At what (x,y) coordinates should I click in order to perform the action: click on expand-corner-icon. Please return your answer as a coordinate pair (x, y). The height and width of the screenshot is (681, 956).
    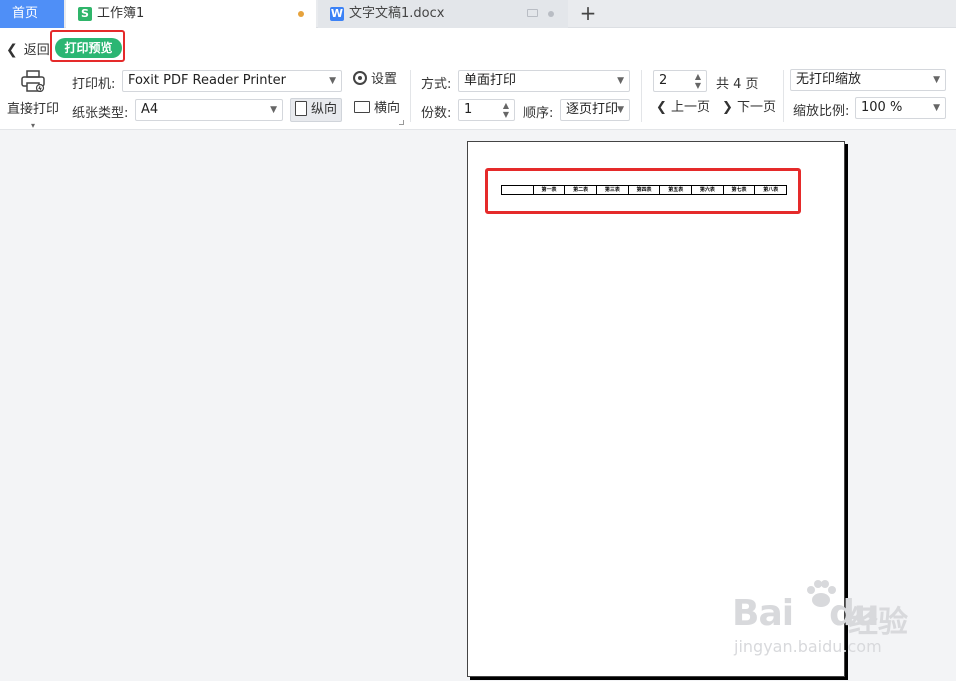
    Looking at the image, I should click on (401, 122).